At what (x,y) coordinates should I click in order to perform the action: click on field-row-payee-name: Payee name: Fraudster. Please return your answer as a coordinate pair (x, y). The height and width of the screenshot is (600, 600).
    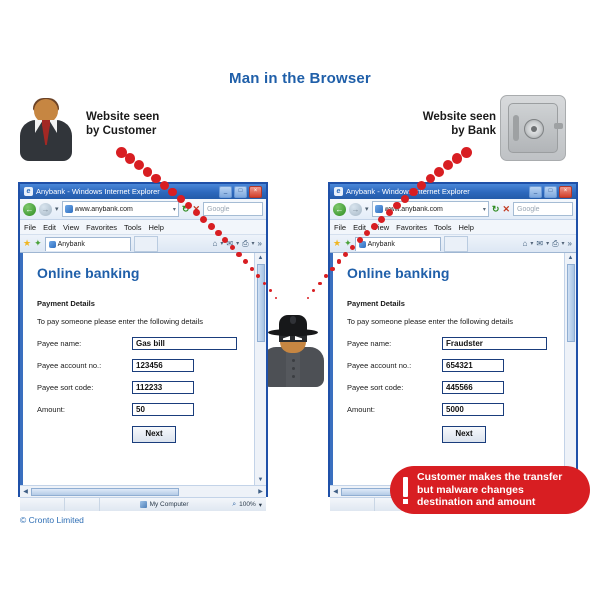
    Looking at the image, I should click on (450, 343).